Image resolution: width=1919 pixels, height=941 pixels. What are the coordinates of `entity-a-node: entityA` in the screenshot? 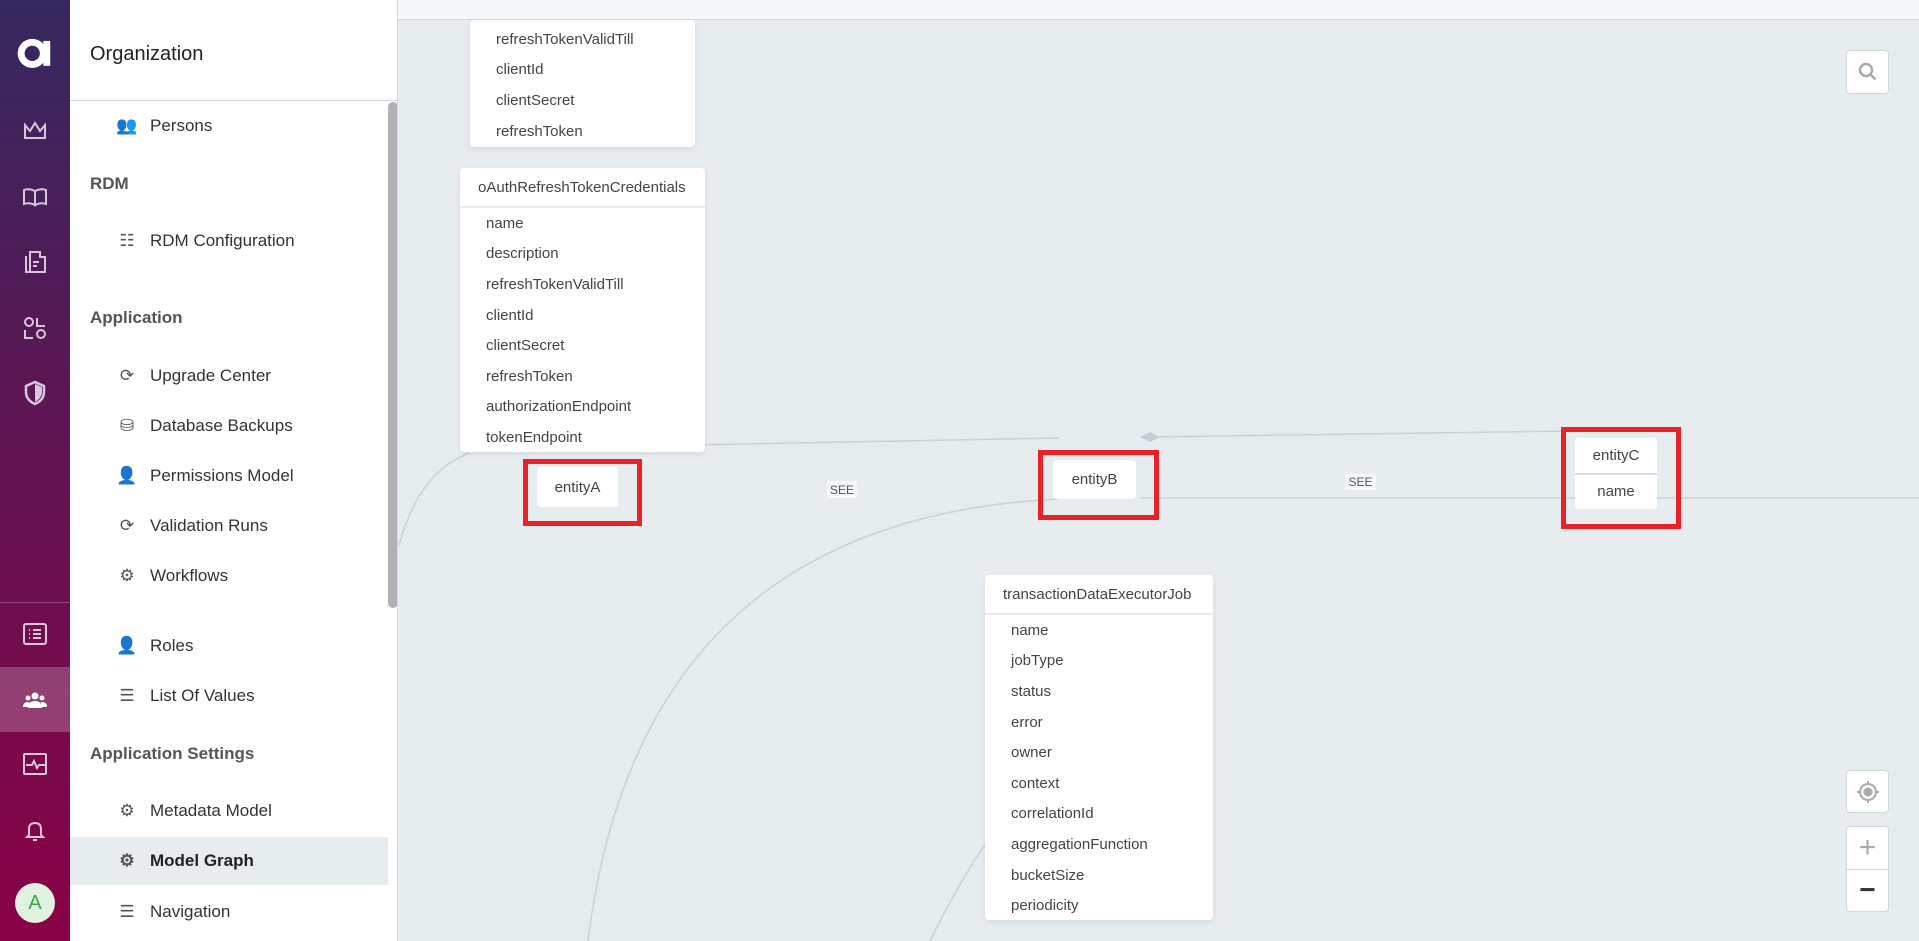 It's located at (577, 487).